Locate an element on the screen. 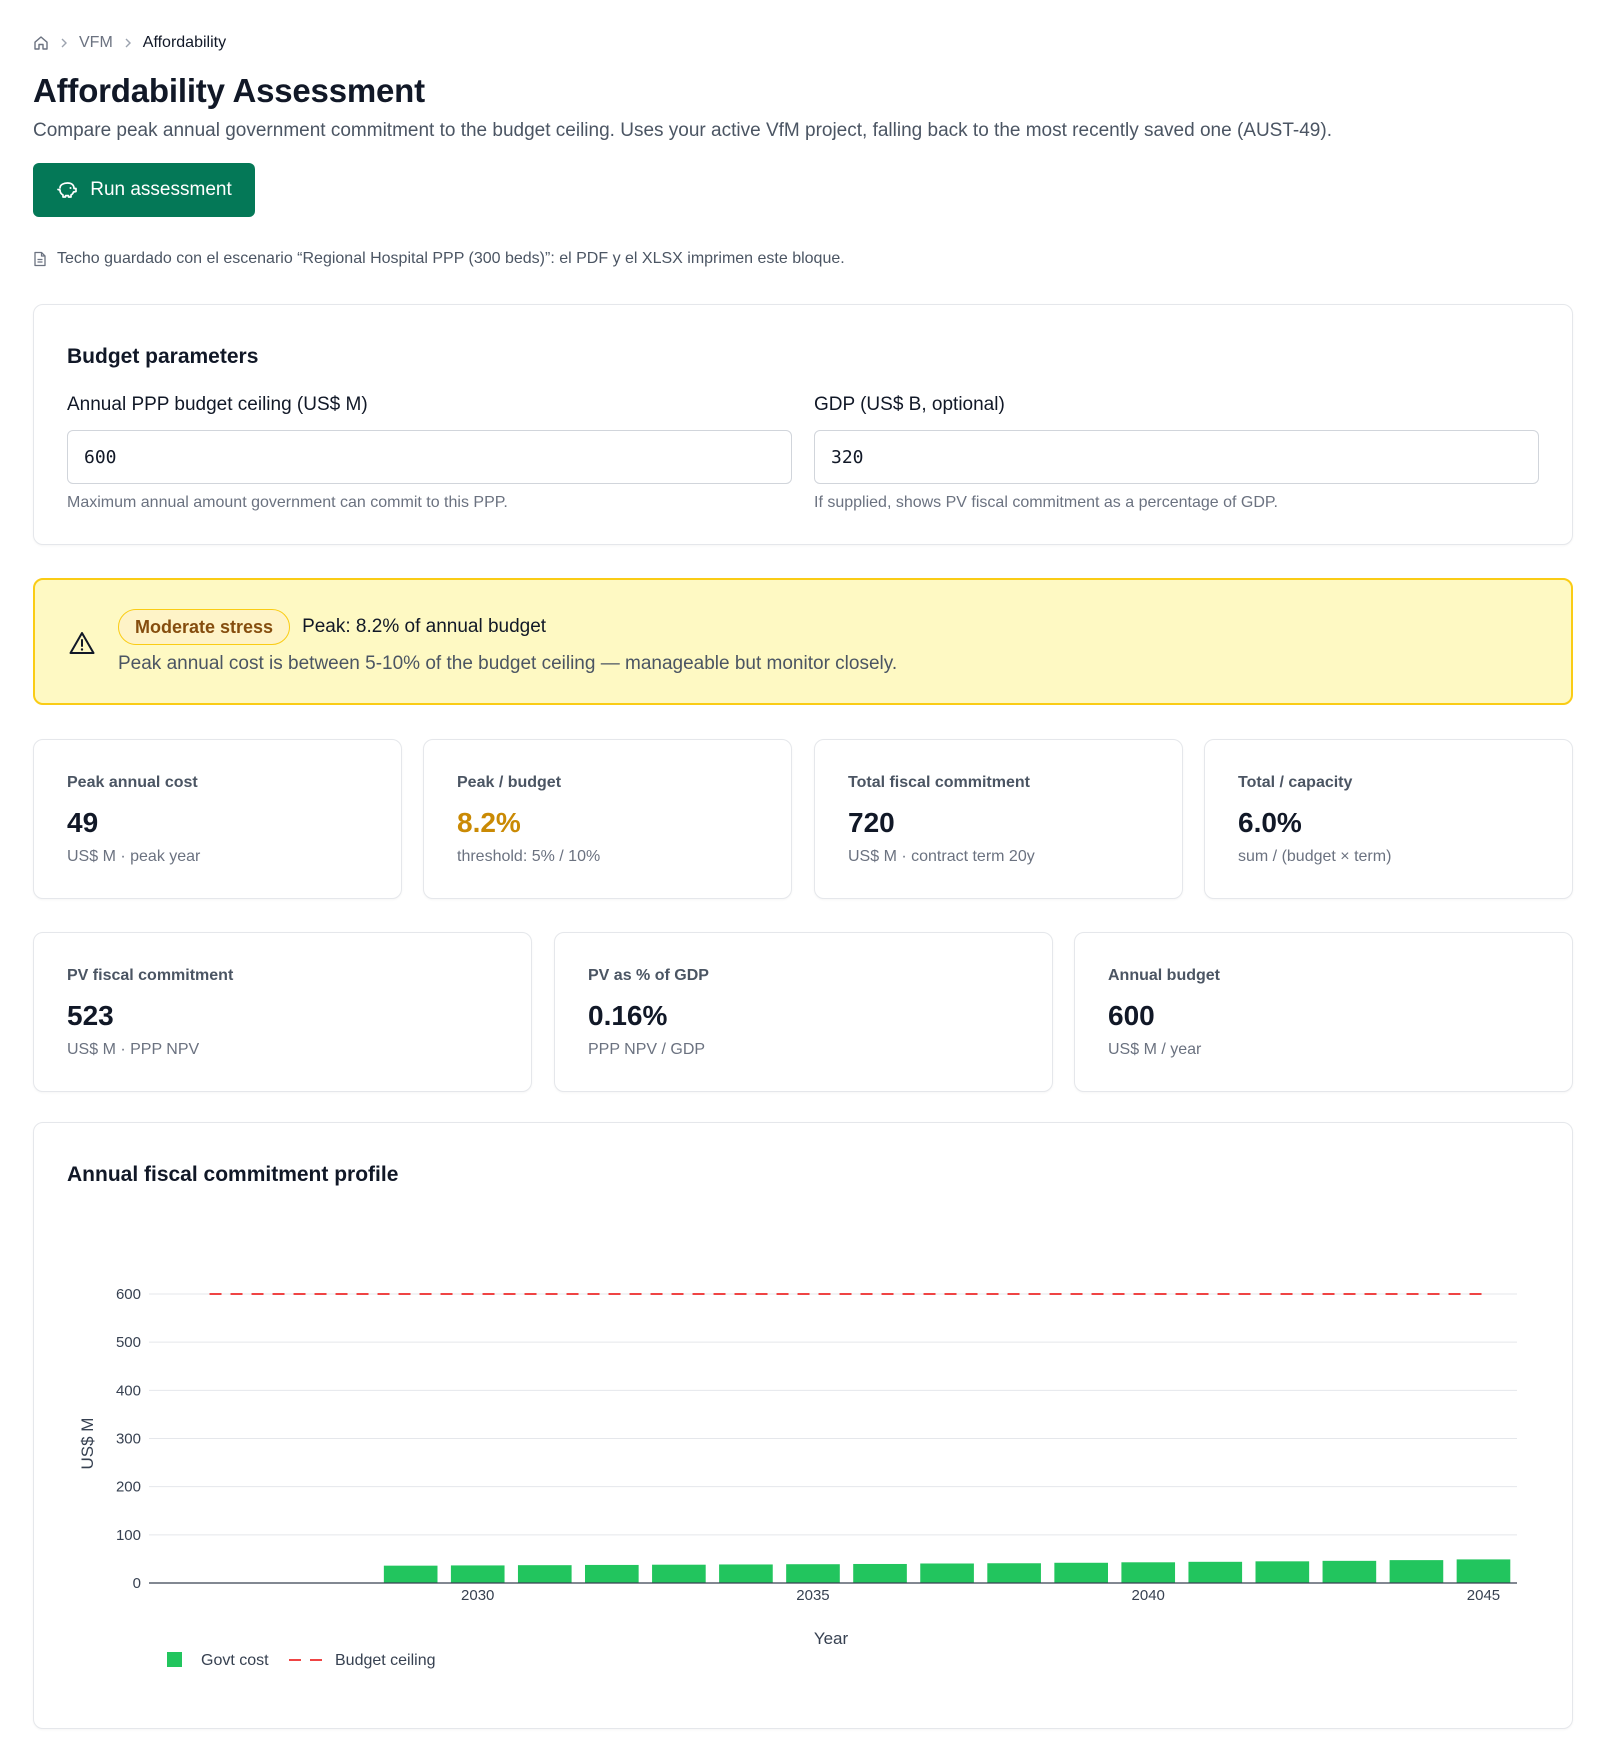 This screenshot has height=1757, width=1600. x-tick-label: 2040 is located at coordinates (1148, 1595).